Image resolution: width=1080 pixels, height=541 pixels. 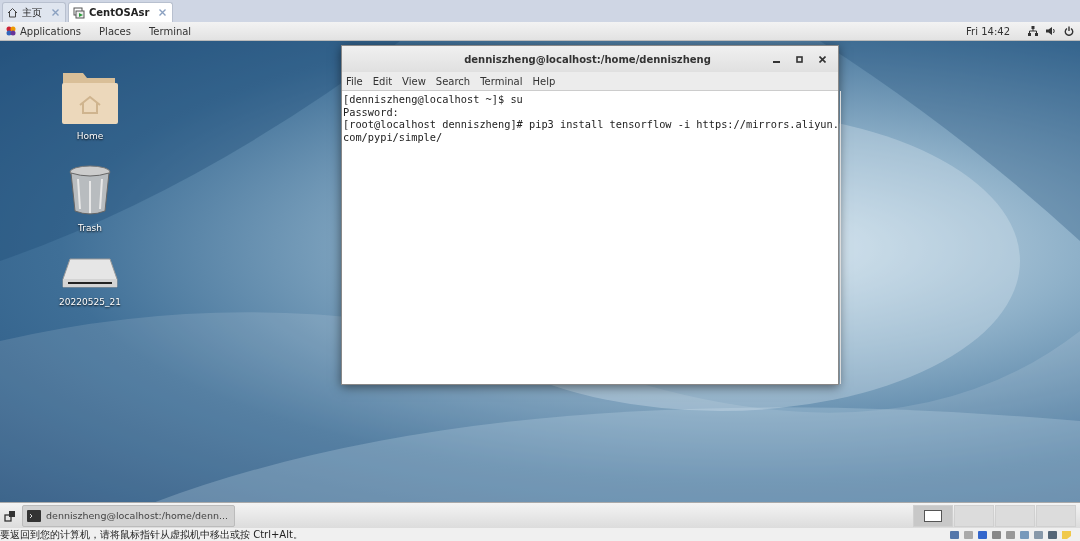 I want to click on power-icon, so click(x=1069, y=31).